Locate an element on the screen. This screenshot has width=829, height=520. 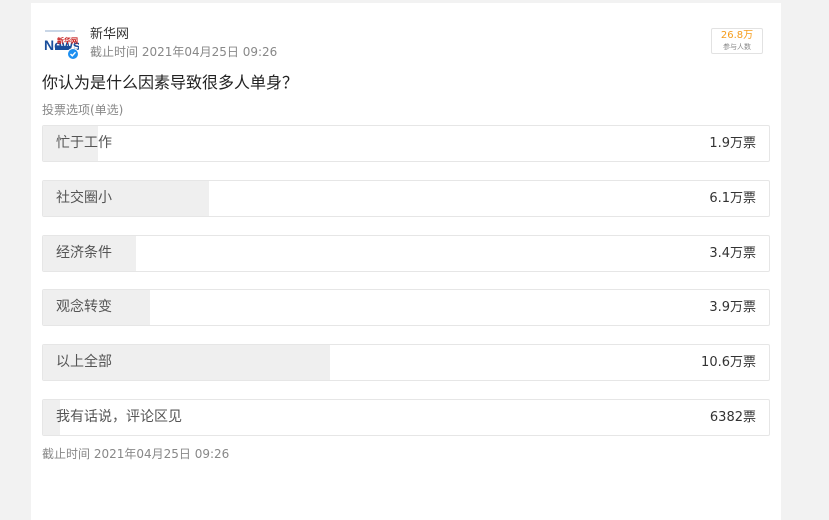
option-label: 以上全部 is located at coordinates (84, 362).